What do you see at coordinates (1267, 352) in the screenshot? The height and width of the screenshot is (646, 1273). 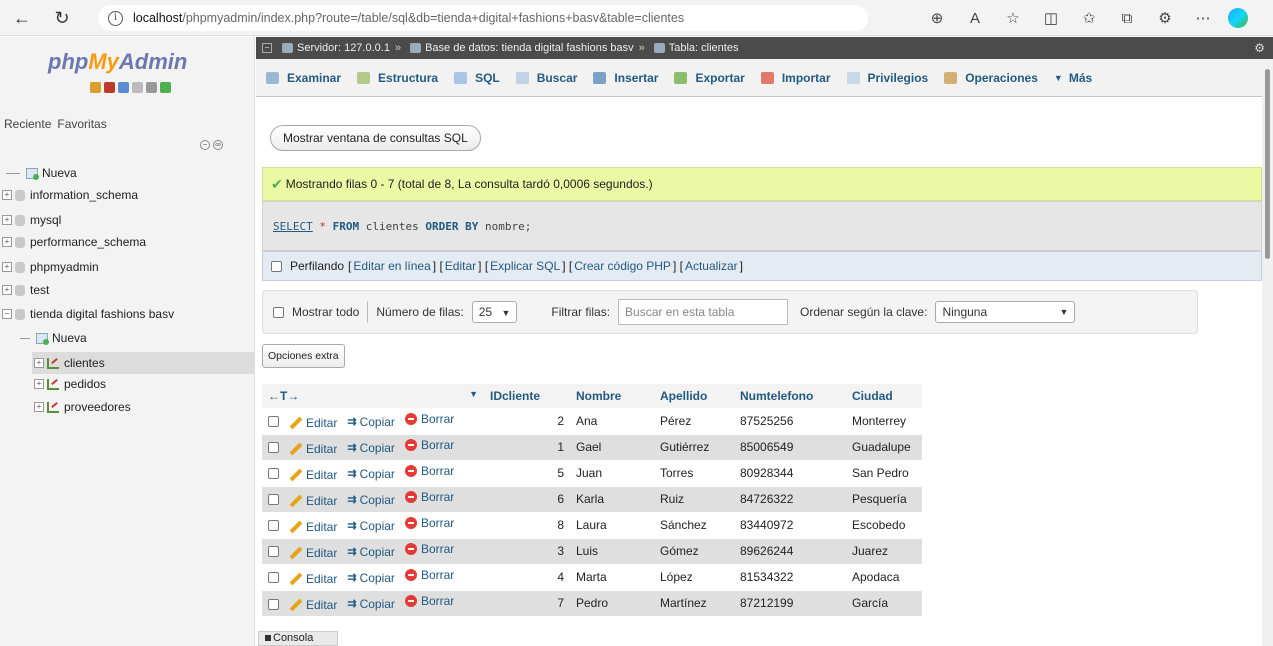 I see `scrollbar` at bounding box center [1267, 352].